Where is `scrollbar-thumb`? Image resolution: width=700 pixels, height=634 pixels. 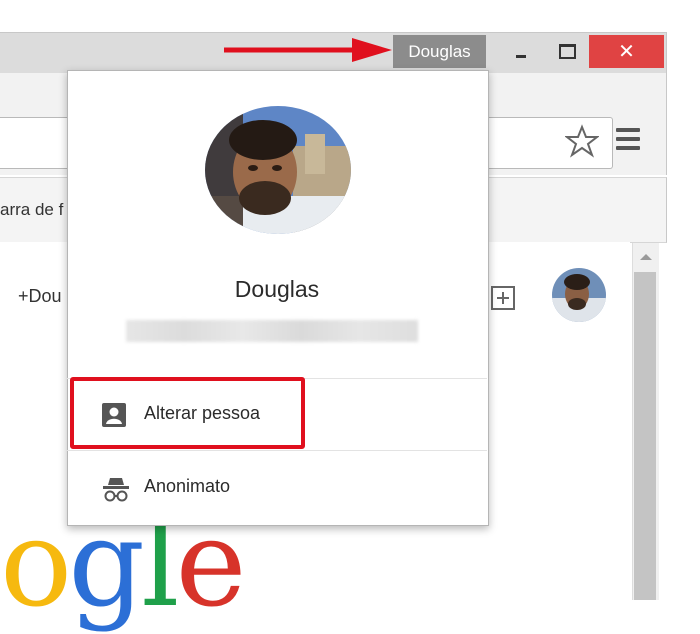 scrollbar-thumb is located at coordinates (645, 436).